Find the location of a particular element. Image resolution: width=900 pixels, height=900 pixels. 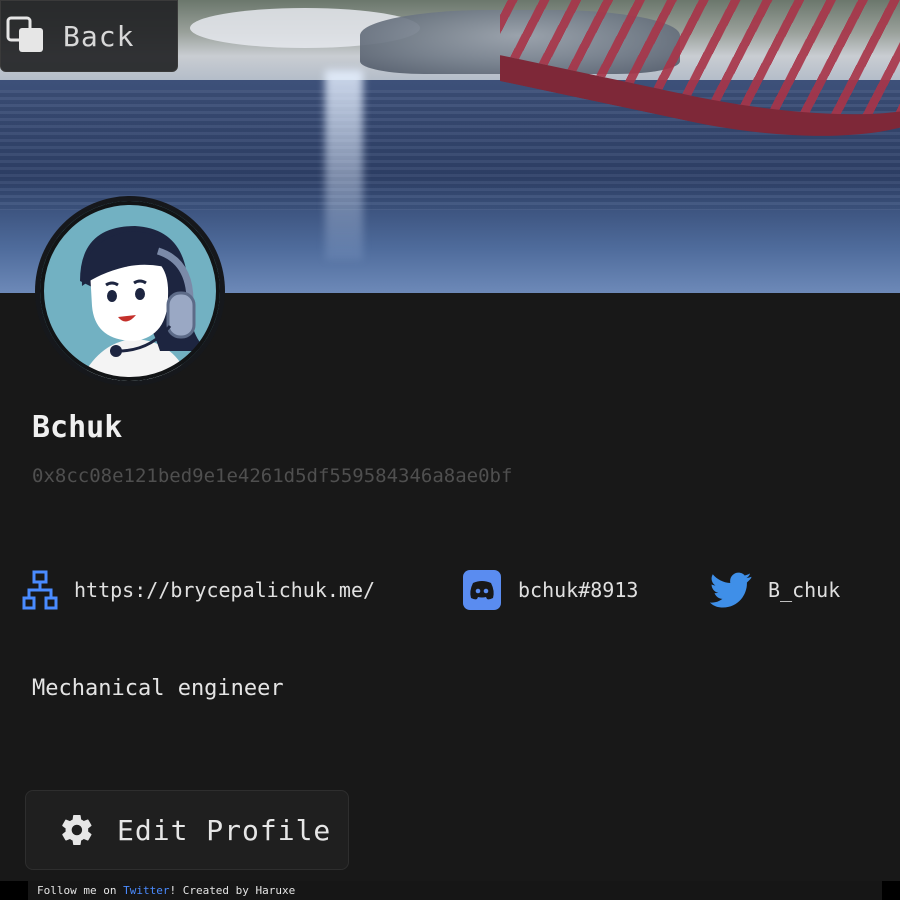

gear-icon is located at coordinates (77, 830).